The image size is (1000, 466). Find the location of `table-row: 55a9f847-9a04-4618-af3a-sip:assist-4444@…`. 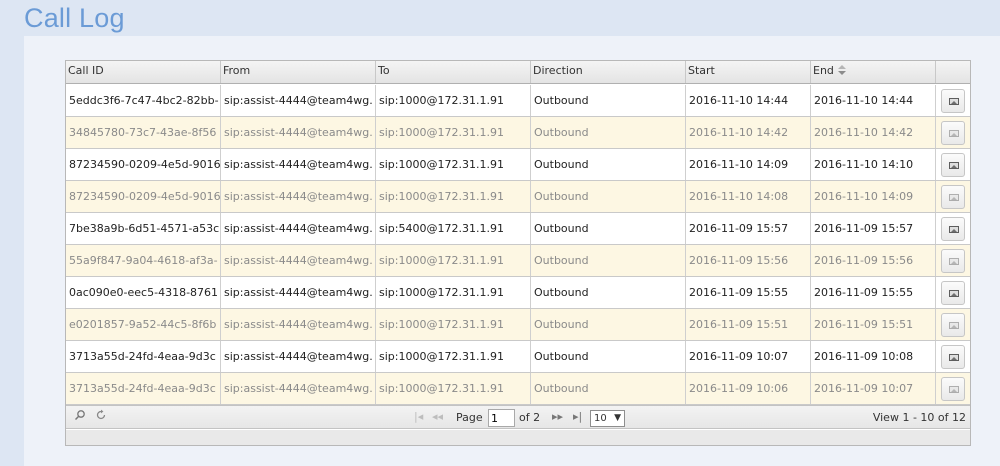

table-row: 55a9f847-9a04-4618-af3a-sip:assist-4444@… is located at coordinates (518, 261).